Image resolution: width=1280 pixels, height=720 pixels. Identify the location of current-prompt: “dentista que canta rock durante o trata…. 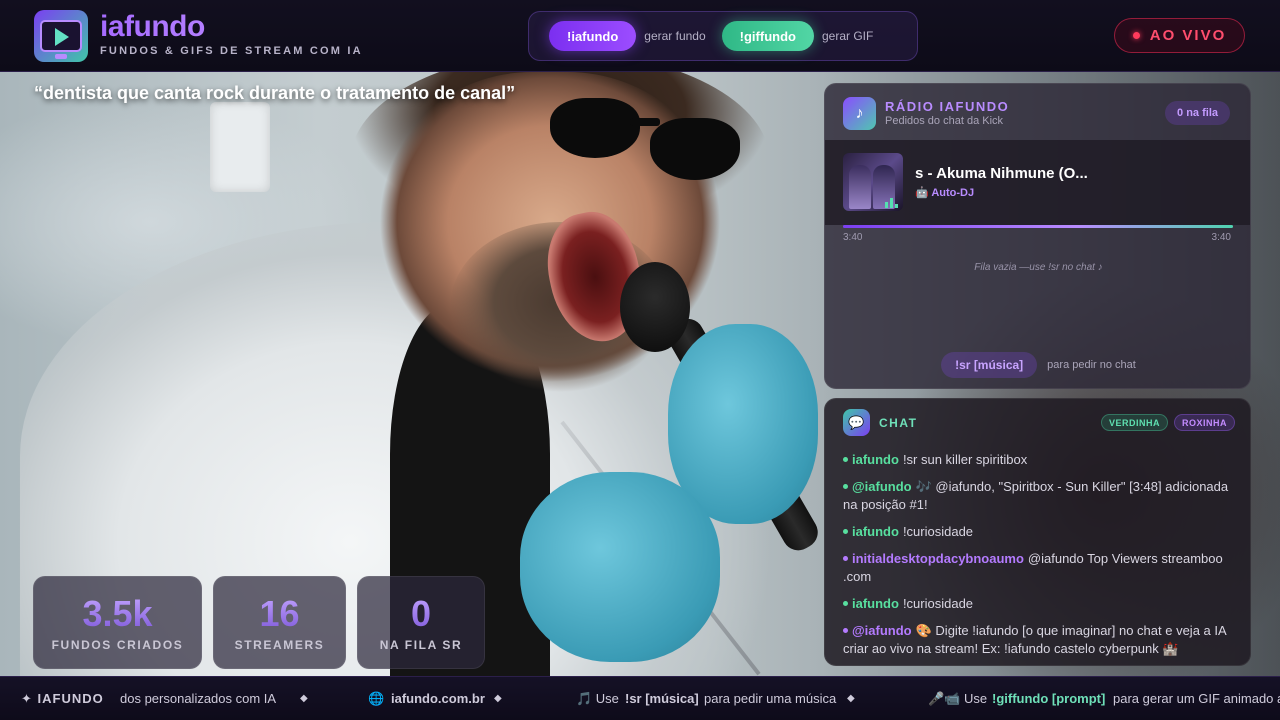
(275, 93).